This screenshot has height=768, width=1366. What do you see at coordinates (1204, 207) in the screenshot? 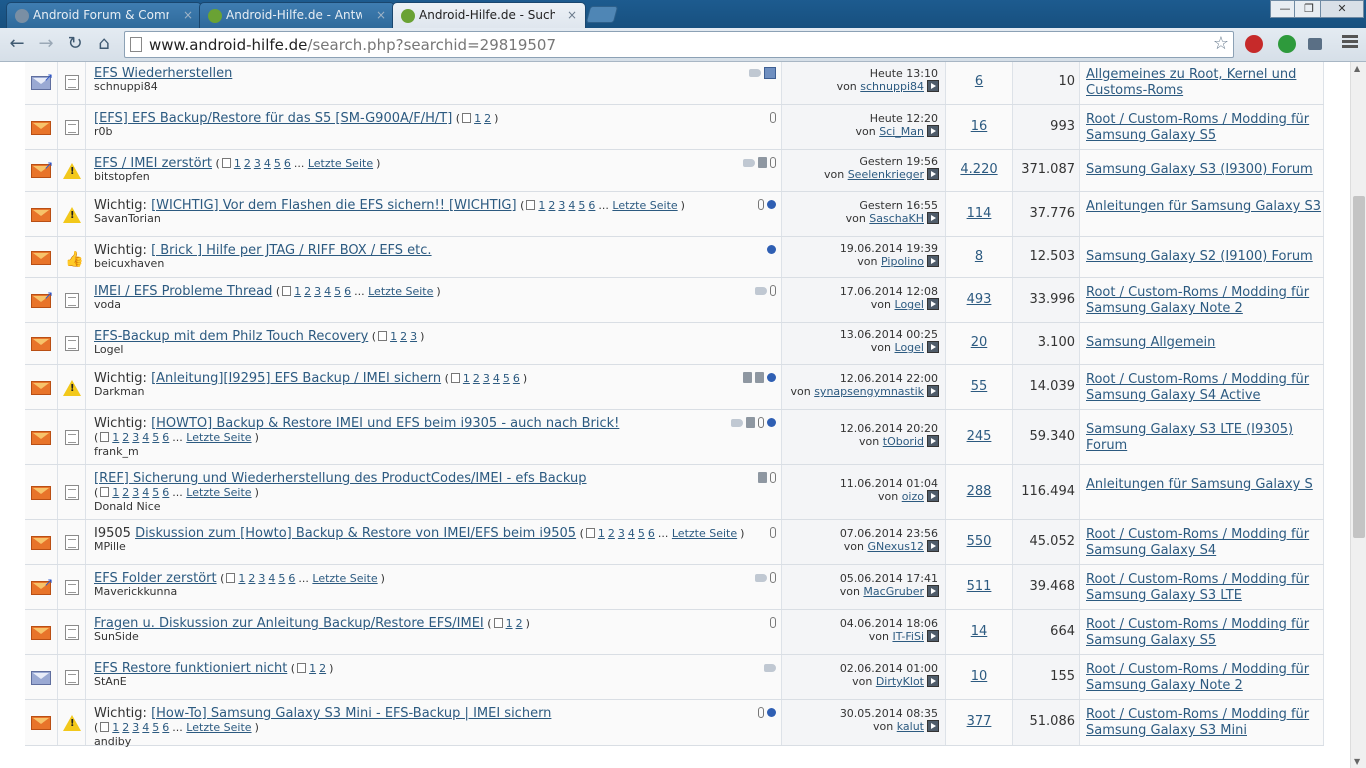
I see `forum-link: Anleitungen für Samsung Galaxy S3` at bounding box center [1204, 207].